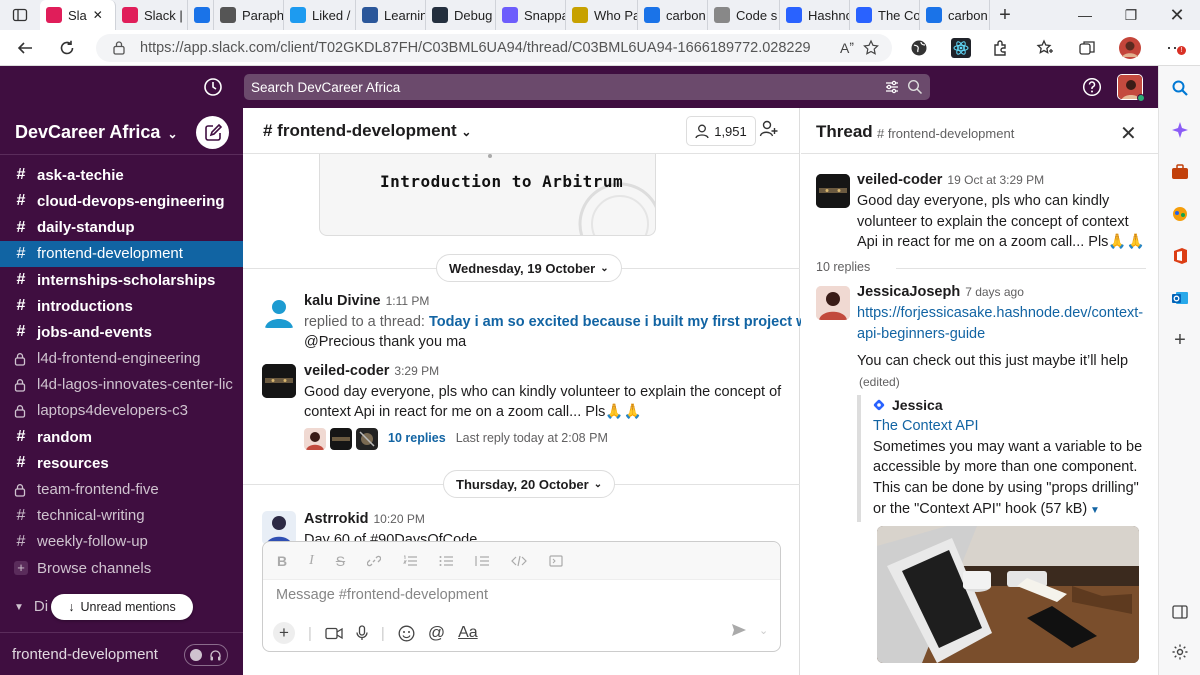  What do you see at coordinates (899, 180) in the screenshot?
I see `message-author: veiled-coder` at bounding box center [899, 180].